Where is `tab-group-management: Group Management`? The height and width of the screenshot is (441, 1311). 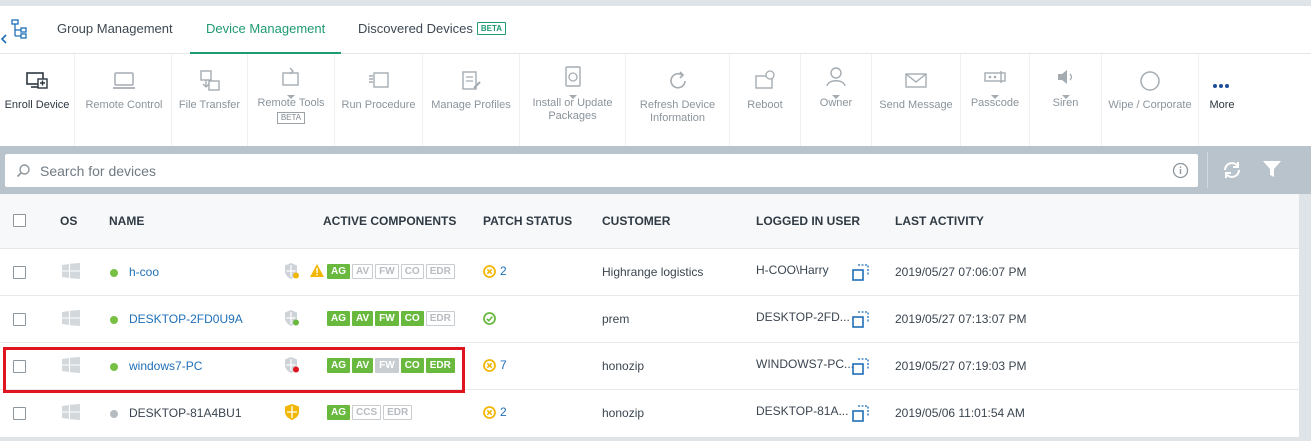
tab-group-management: Group Management is located at coordinates (115, 30).